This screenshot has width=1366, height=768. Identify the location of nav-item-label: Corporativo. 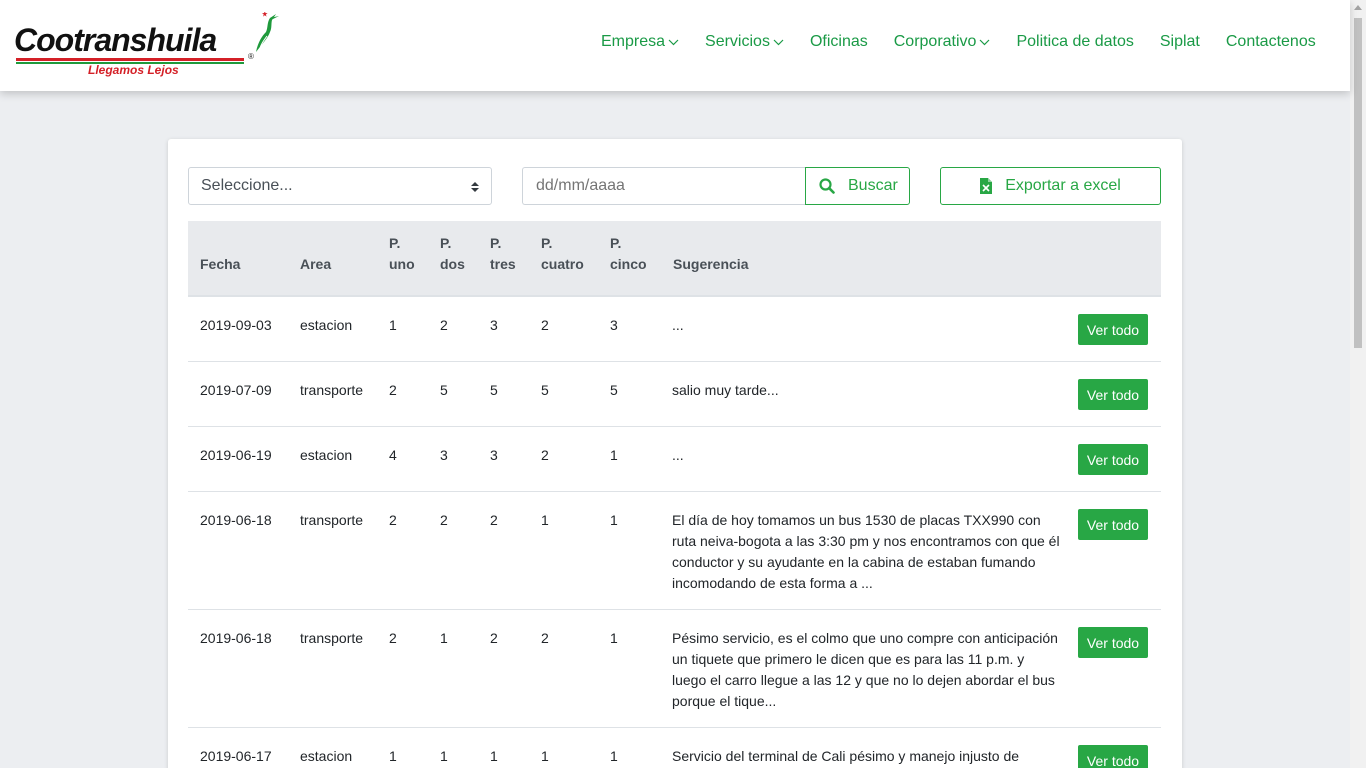
(935, 41).